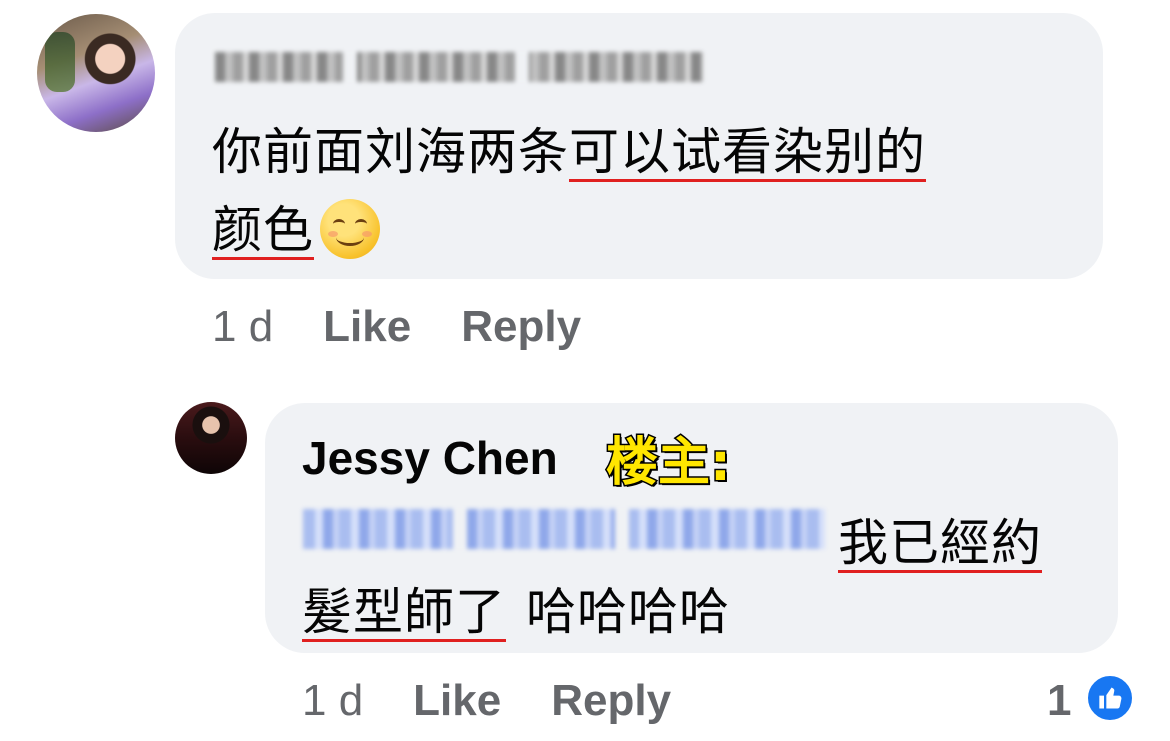 This screenshot has width=1170, height=741. What do you see at coordinates (96, 73) in the screenshot?
I see `commenter-avatar` at bounding box center [96, 73].